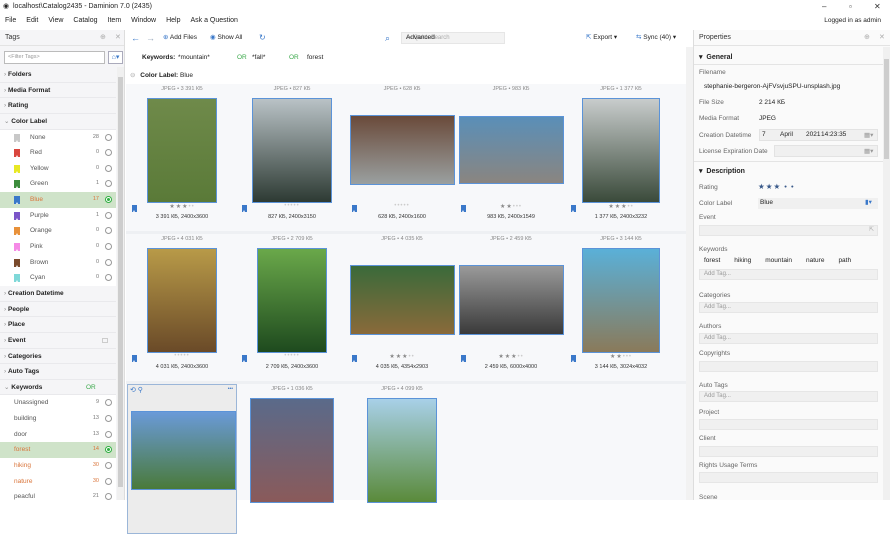  I want to click on maximize-button: ▫, so click(850, 6).